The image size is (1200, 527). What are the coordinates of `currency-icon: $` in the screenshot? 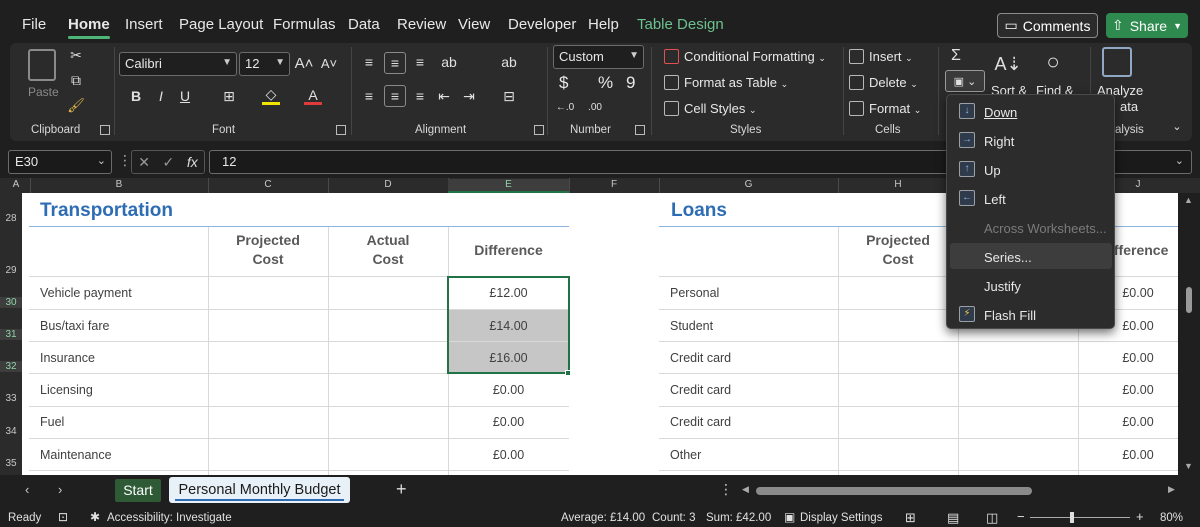 It's located at (563, 83).